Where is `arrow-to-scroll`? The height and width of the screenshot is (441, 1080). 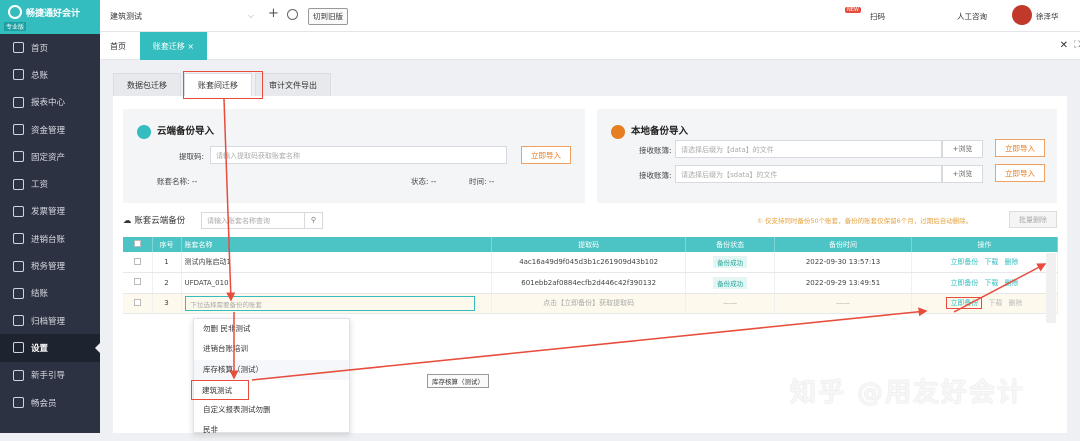 arrow-to-scroll is located at coordinates (1000, 288).